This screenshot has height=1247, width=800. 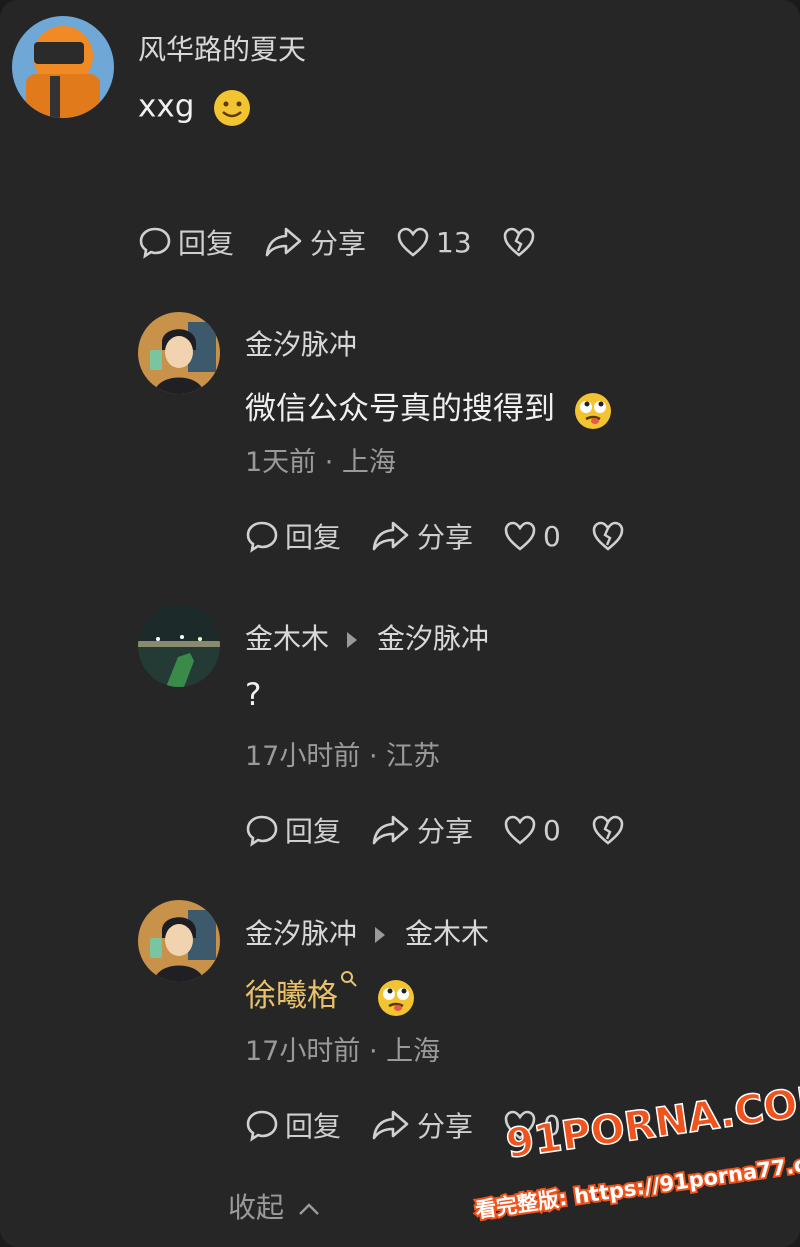 What do you see at coordinates (256, 1207) in the screenshot?
I see `collapse-label: 收起` at bounding box center [256, 1207].